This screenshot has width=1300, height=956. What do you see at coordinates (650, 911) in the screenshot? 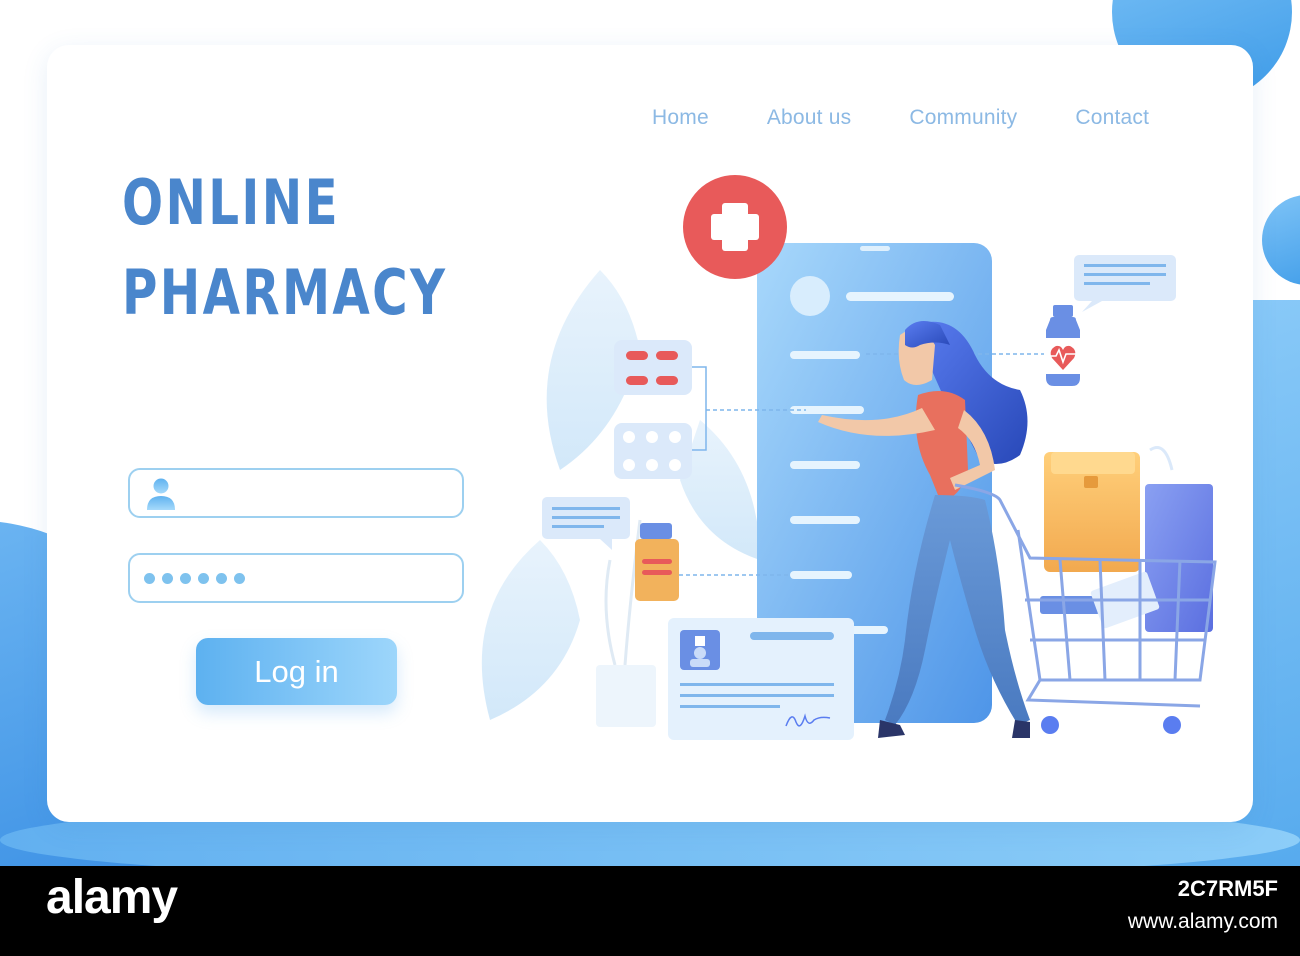
I see `watermark-strip` at bounding box center [650, 911].